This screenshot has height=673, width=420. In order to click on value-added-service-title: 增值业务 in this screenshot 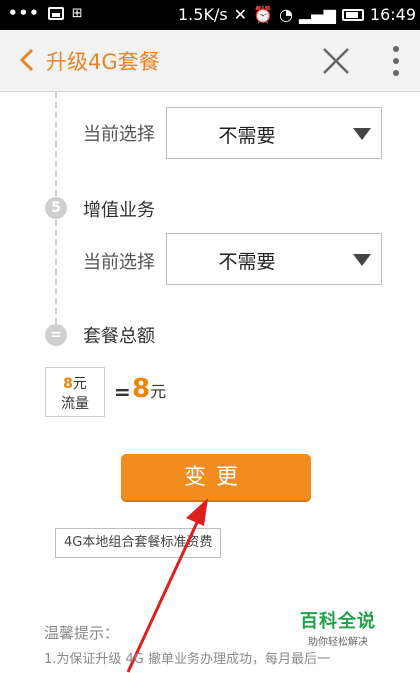, I will do `click(119, 210)`.